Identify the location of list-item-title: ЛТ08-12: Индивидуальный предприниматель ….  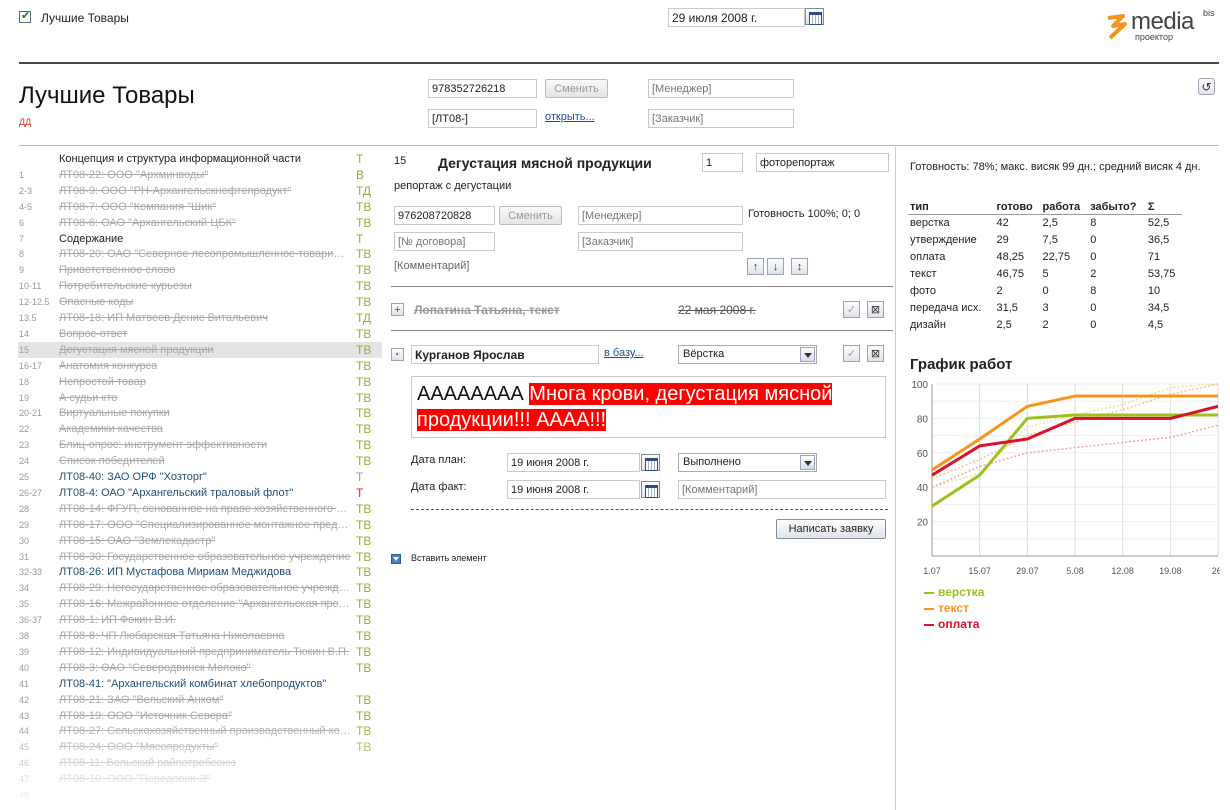
(204, 651).